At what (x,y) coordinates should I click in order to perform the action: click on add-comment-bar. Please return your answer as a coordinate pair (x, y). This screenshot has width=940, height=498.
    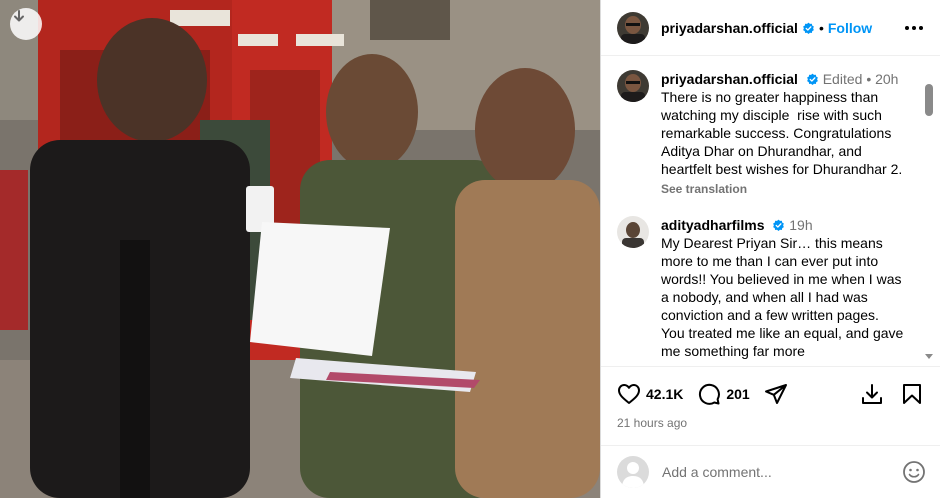
    Looking at the image, I should click on (770, 471).